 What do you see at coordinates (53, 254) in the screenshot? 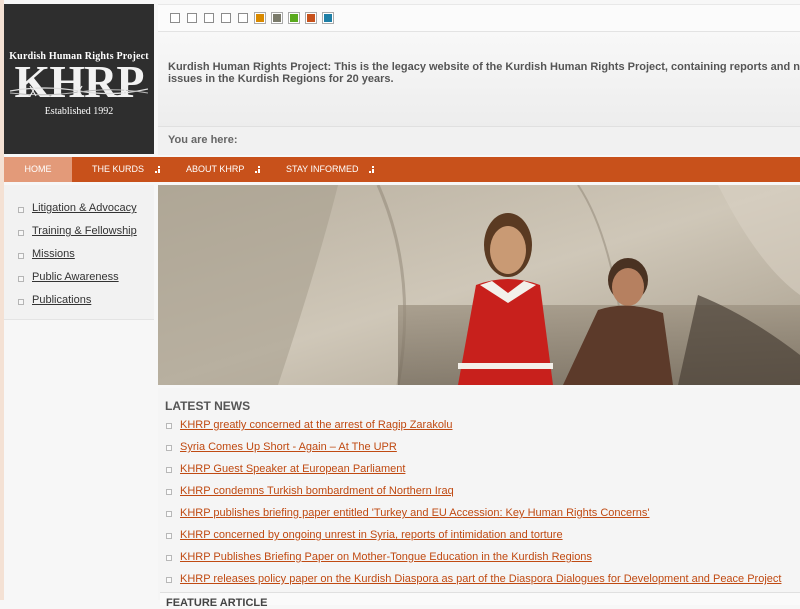
I see `sidebar-item-label: Missions` at bounding box center [53, 254].